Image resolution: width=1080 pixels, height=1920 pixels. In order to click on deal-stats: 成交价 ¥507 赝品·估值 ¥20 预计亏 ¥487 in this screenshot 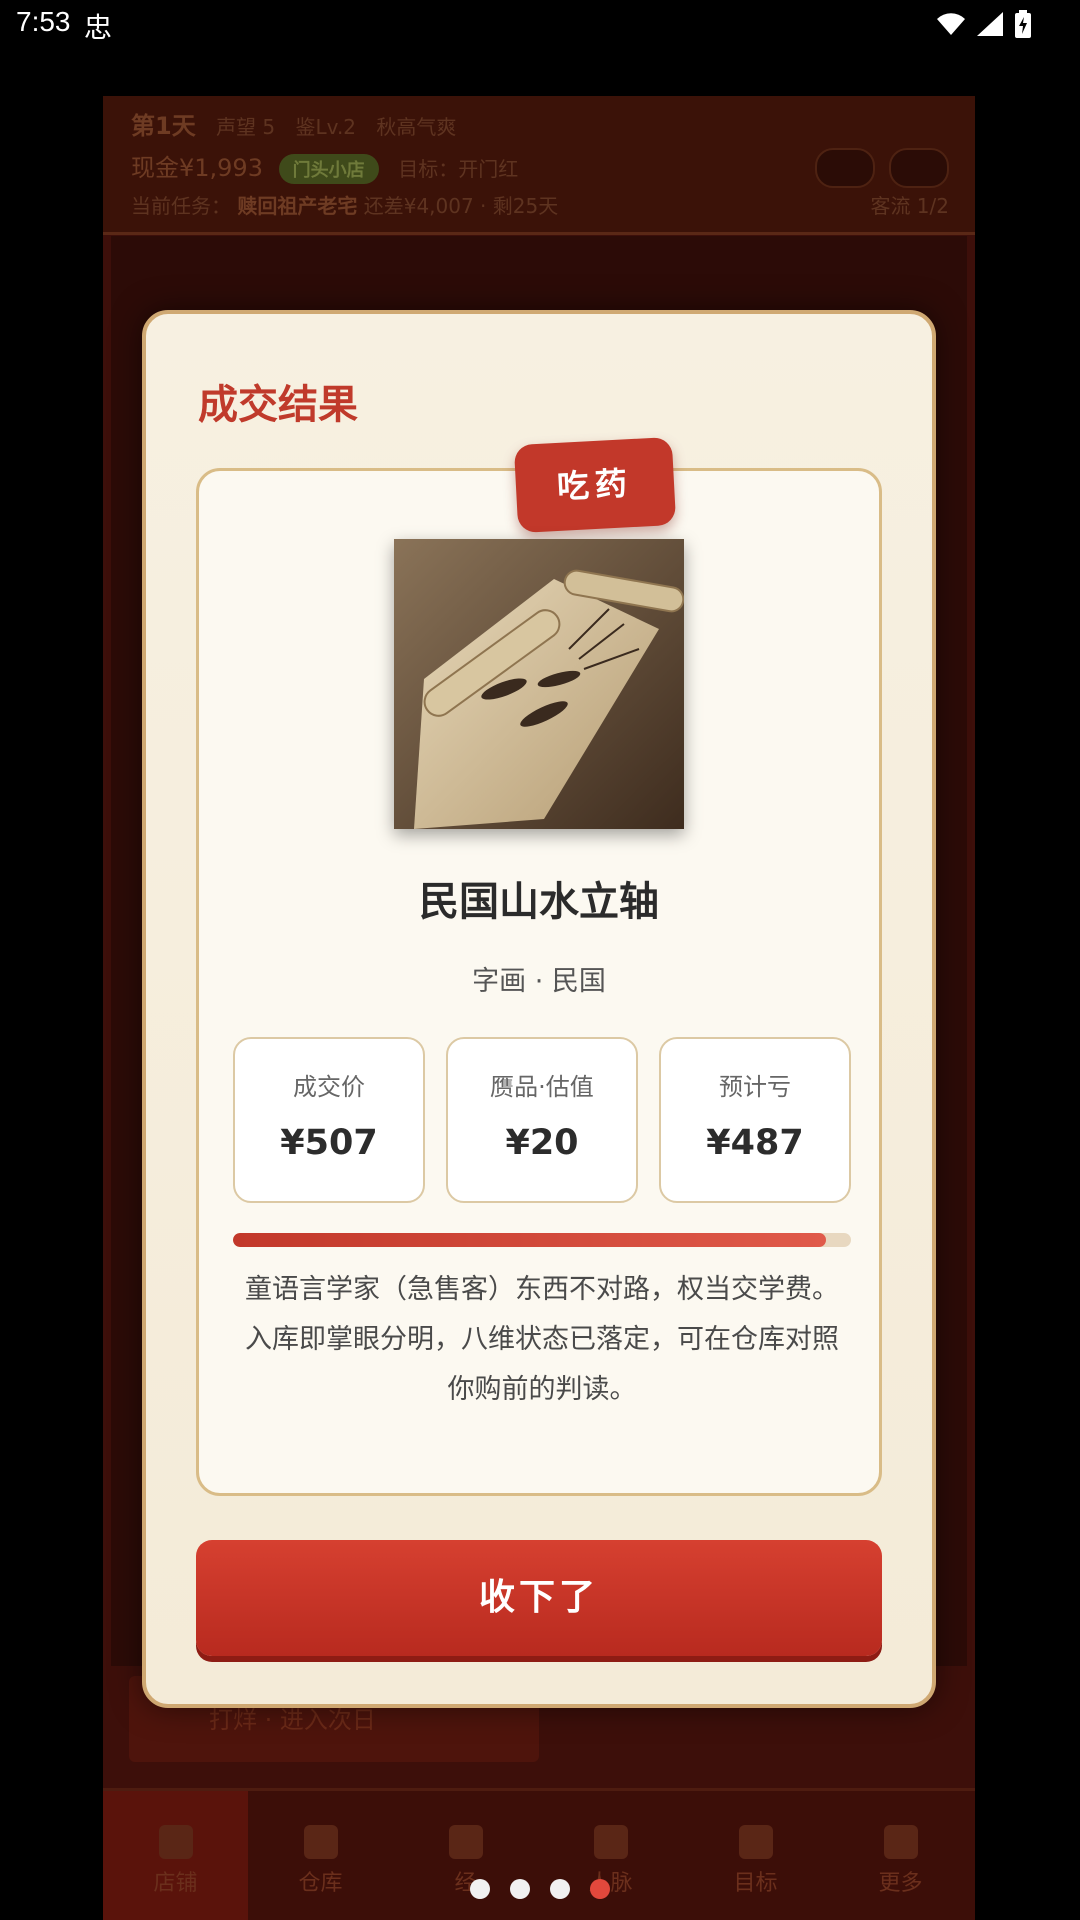, I will do `click(542, 1120)`.